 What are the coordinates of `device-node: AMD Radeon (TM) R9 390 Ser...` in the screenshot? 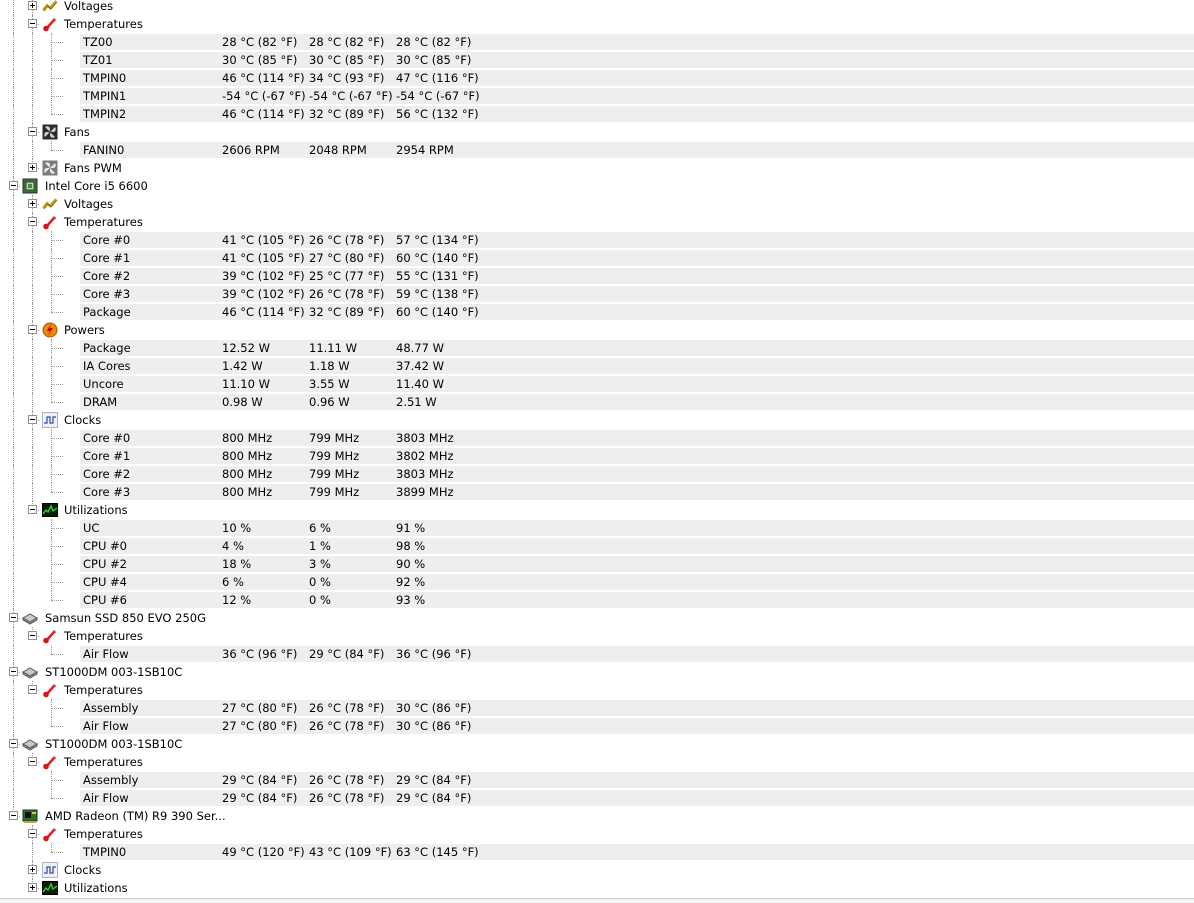 It's located at (597, 816).